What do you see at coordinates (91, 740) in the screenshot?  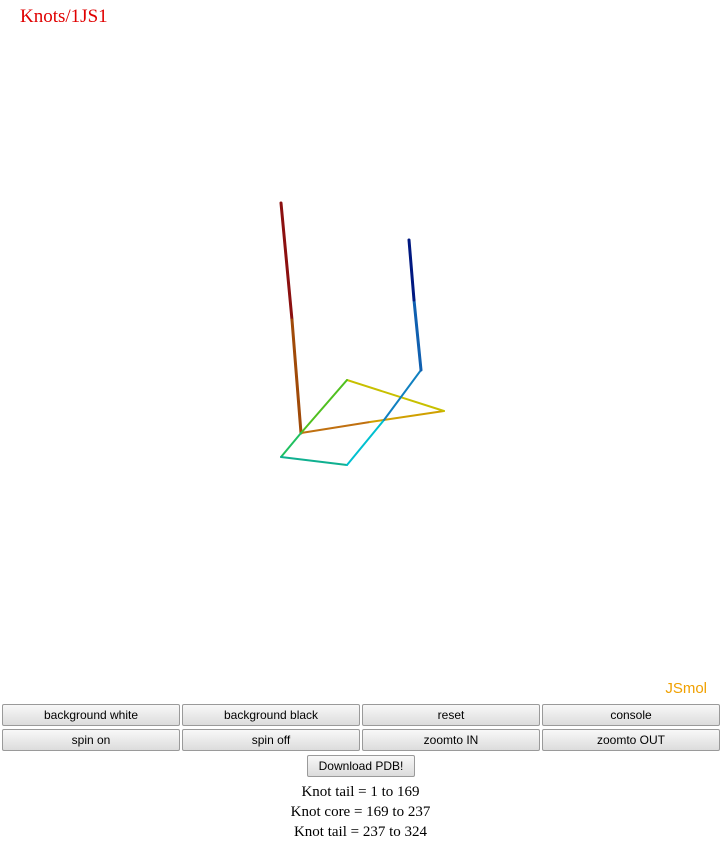 I see `spin-on-button: spin on` at bounding box center [91, 740].